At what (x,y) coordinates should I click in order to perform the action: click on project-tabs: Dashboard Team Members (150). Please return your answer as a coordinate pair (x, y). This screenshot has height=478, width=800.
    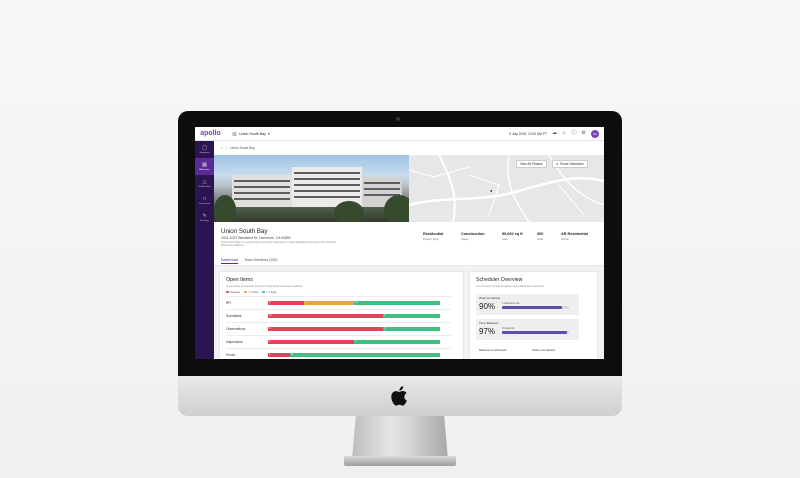
    Looking at the image, I should click on (249, 261).